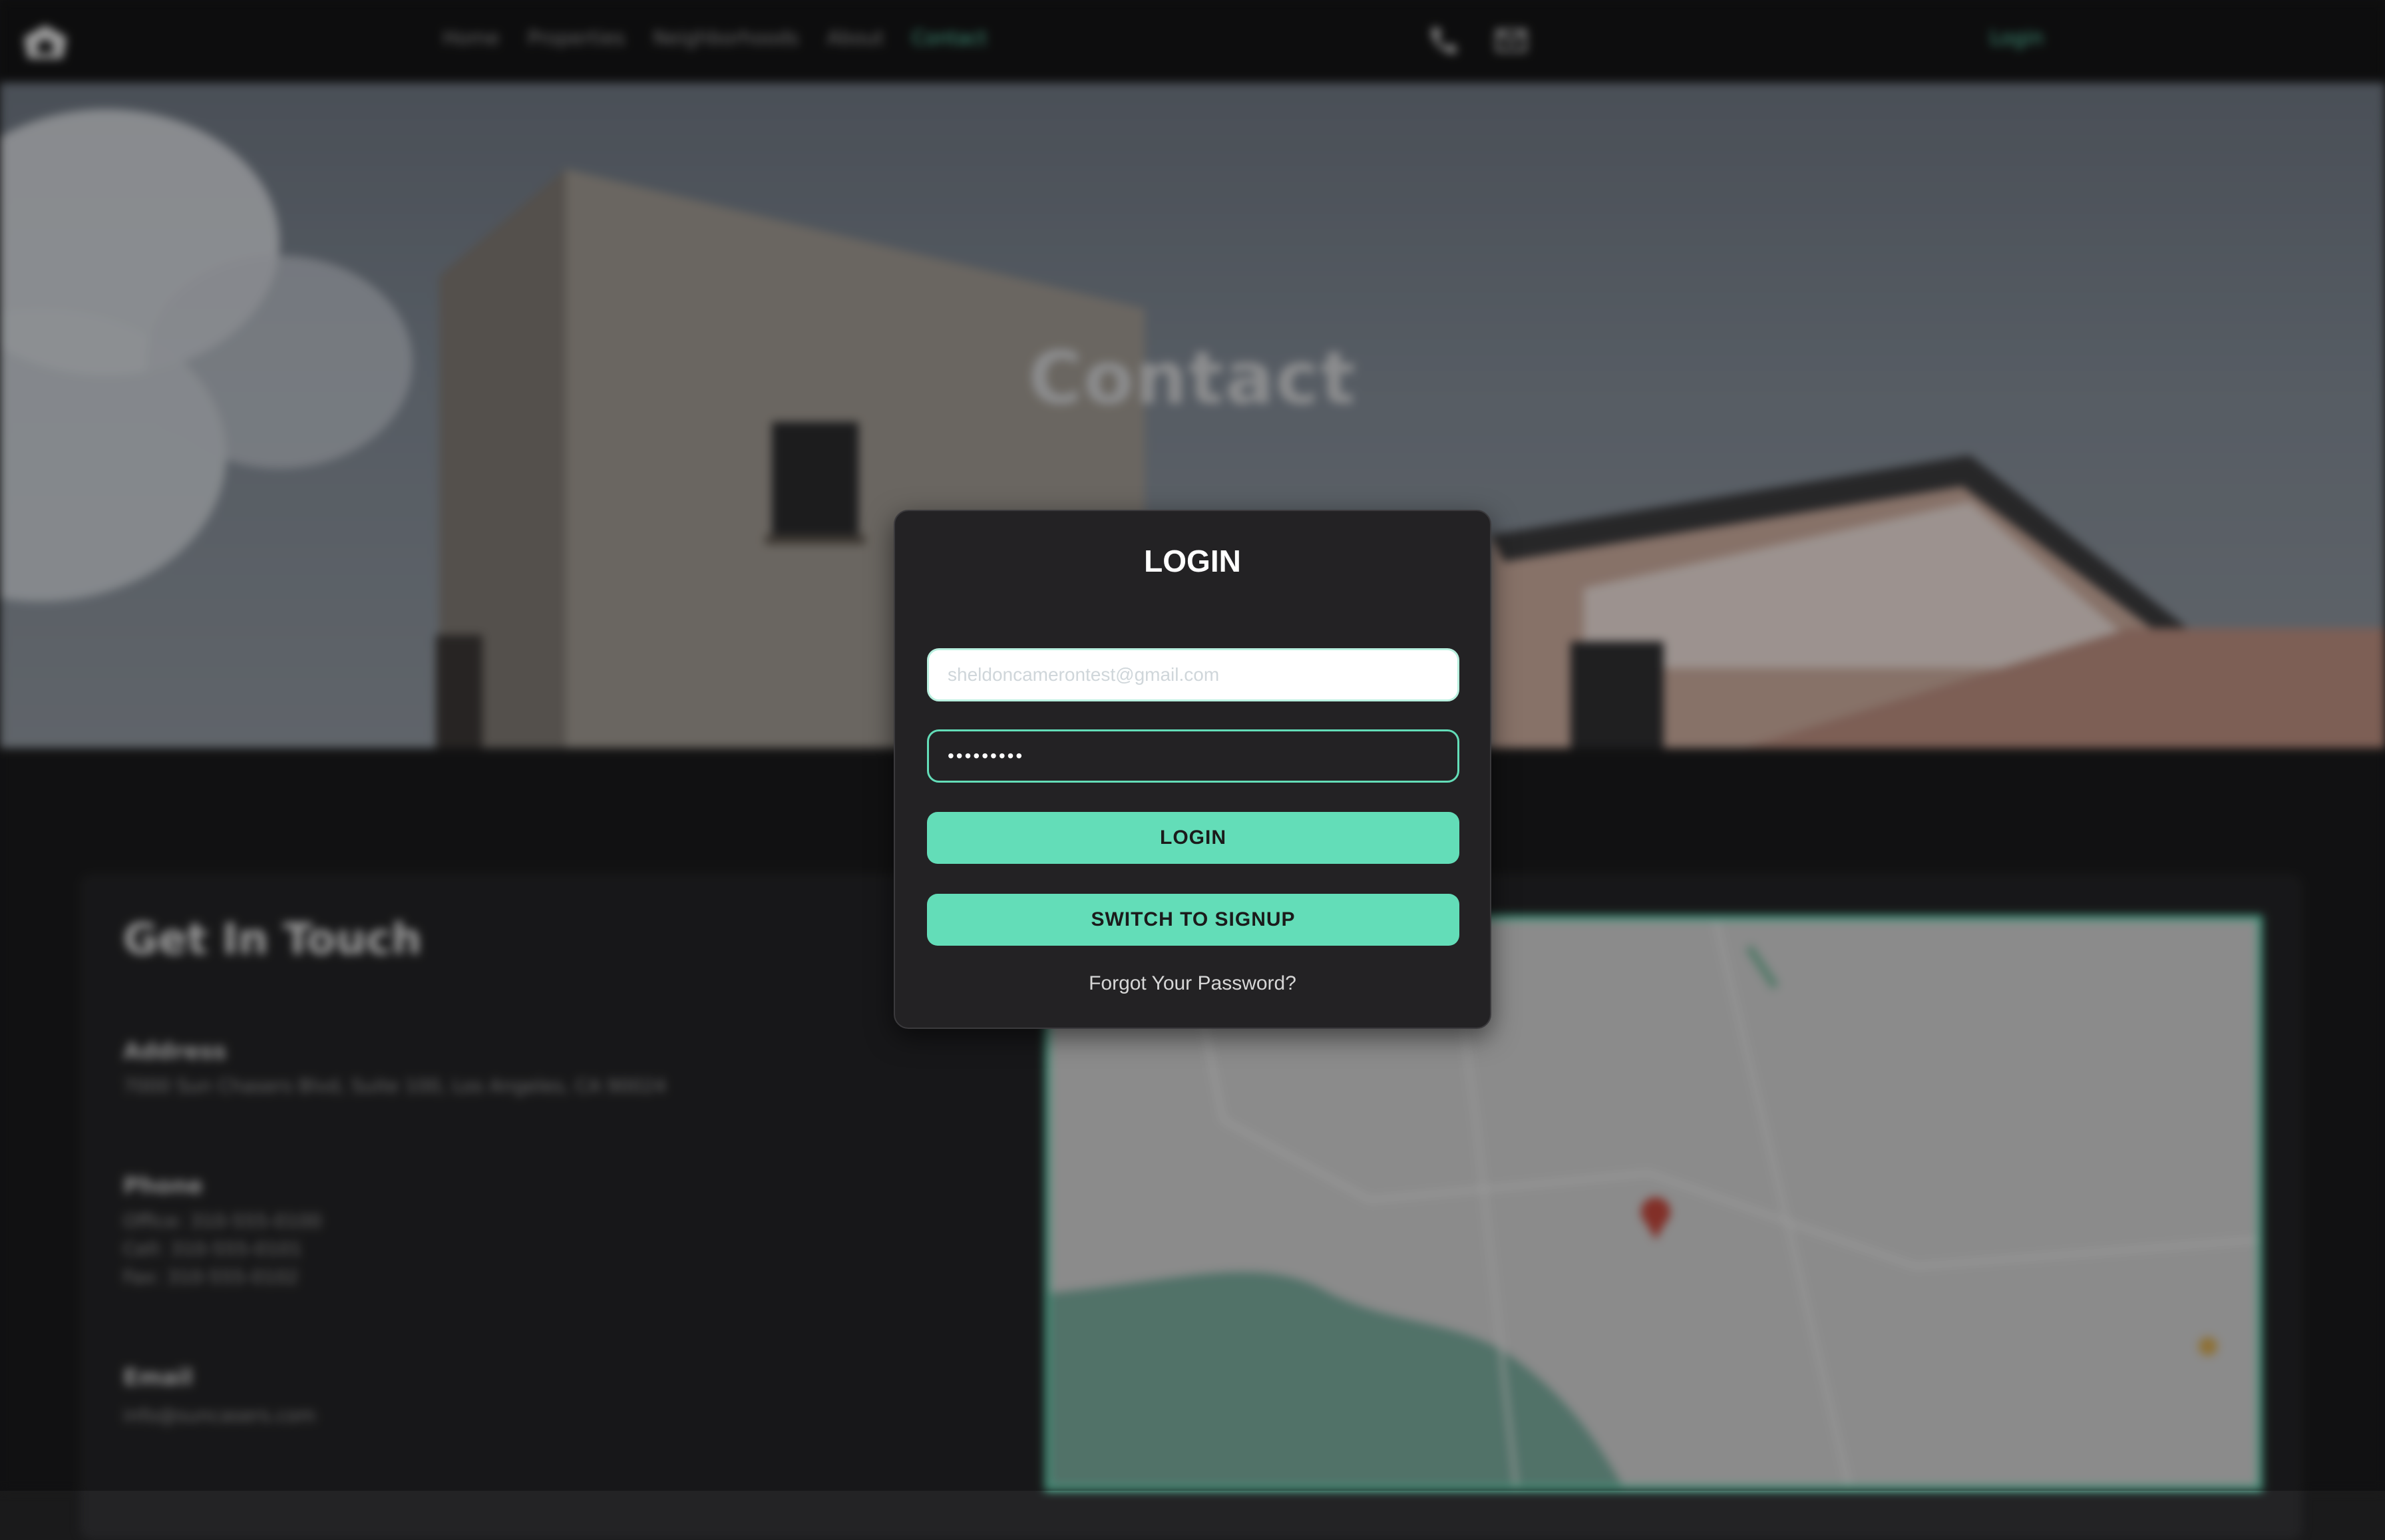 The height and width of the screenshot is (1540, 2385). I want to click on email-field, so click(1193, 674).